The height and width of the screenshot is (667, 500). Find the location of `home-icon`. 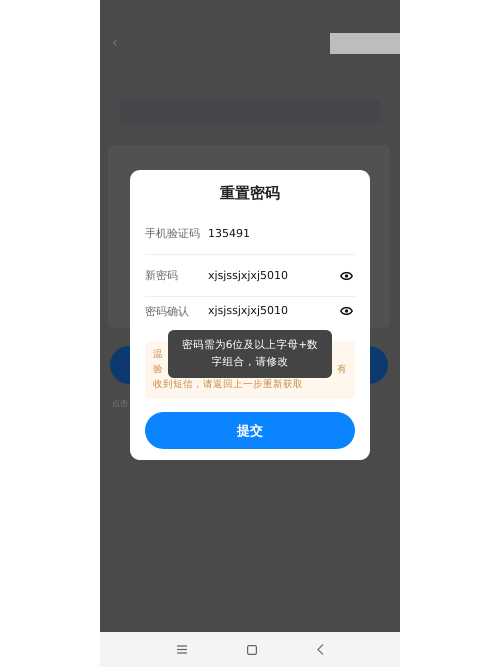

home-icon is located at coordinates (251, 649).